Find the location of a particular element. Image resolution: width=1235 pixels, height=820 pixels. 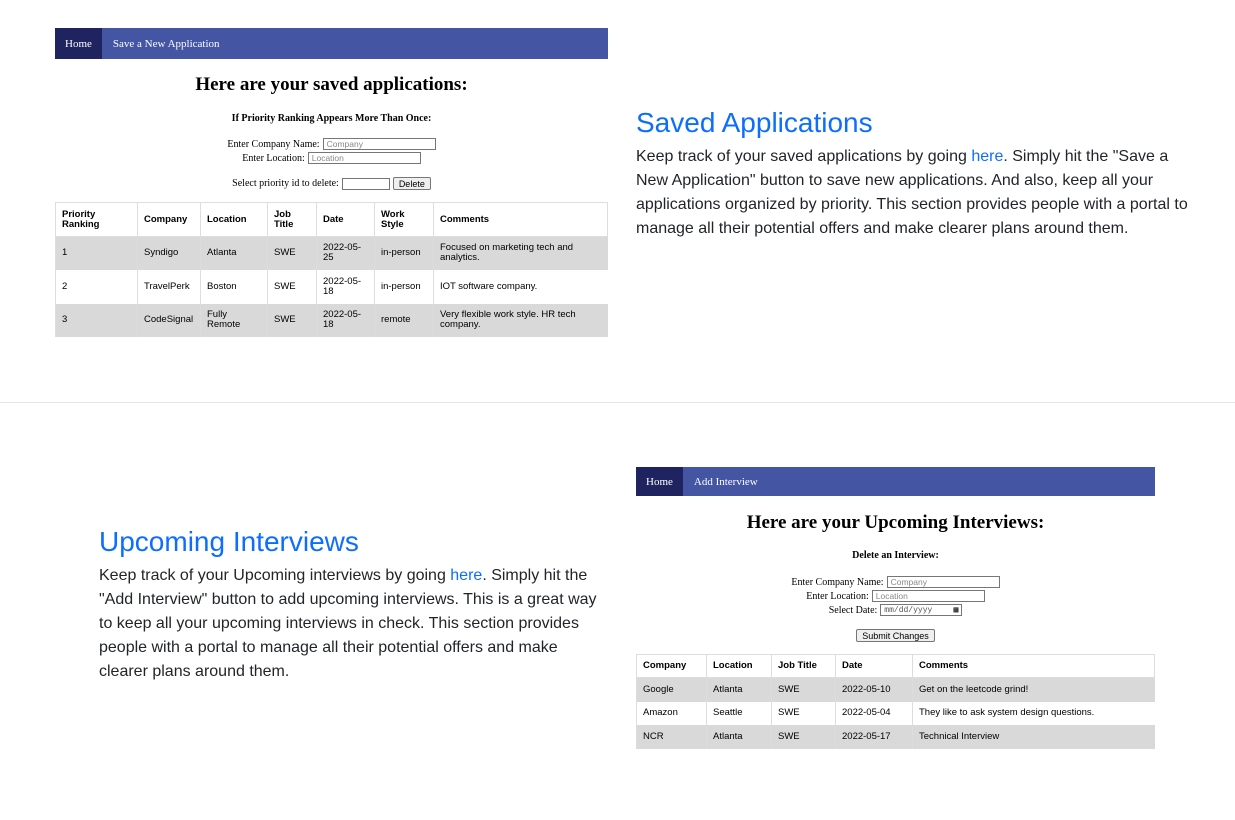

saved-app-title: Here are your saved applications: is located at coordinates (331, 84).